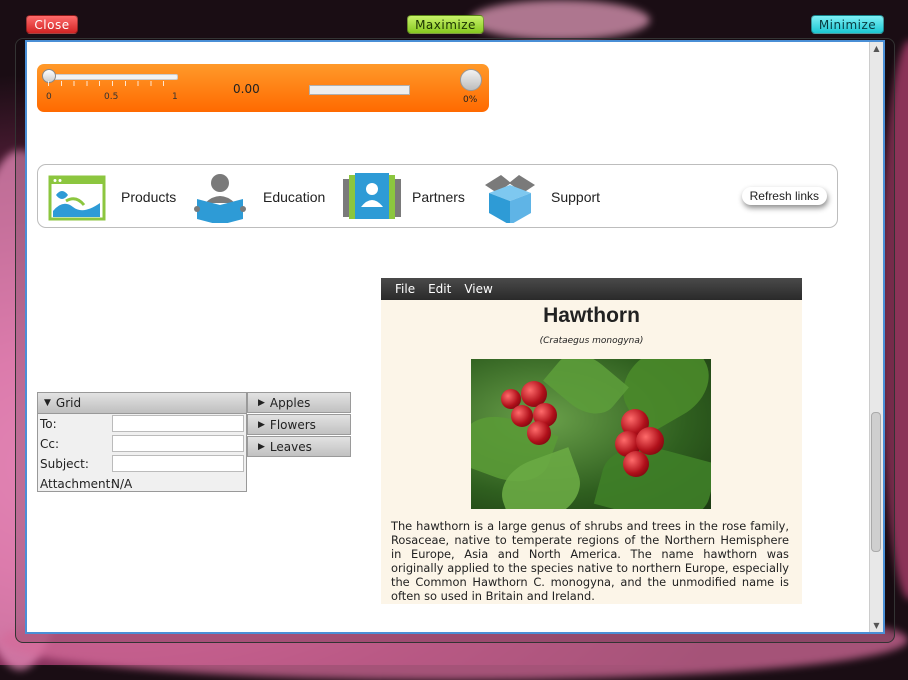 The width and height of the screenshot is (908, 680). I want to click on triangle-down-icon: ▼, so click(47, 403).